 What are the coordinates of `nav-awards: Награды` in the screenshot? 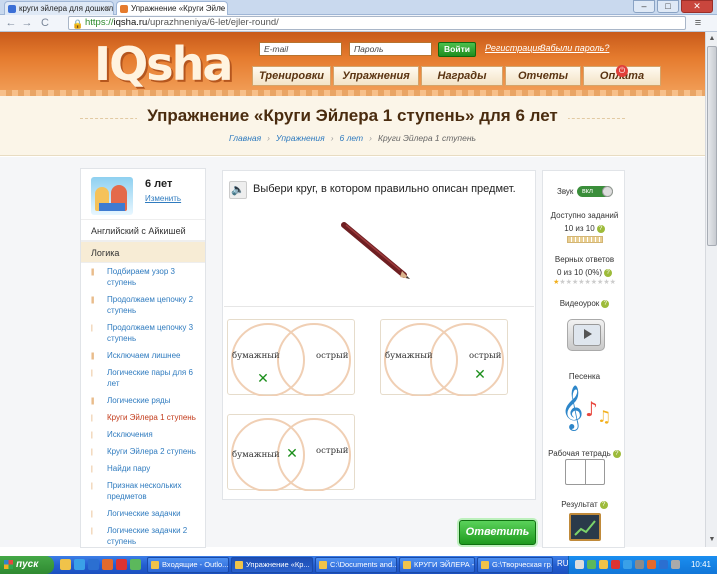 It's located at (462, 76).